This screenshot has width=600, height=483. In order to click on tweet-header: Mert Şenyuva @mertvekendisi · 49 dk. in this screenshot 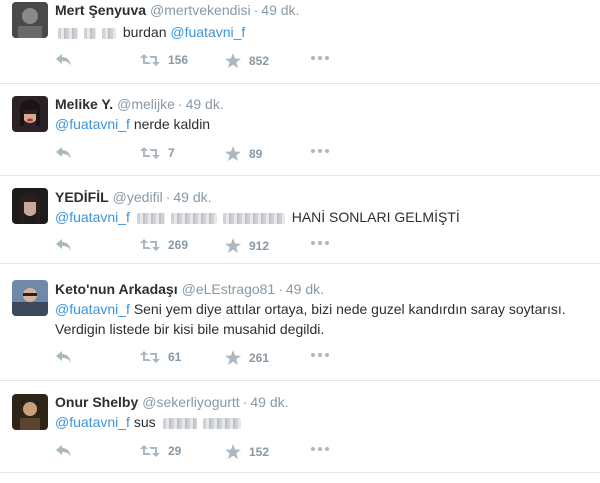, I will do `click(177, 10)`.